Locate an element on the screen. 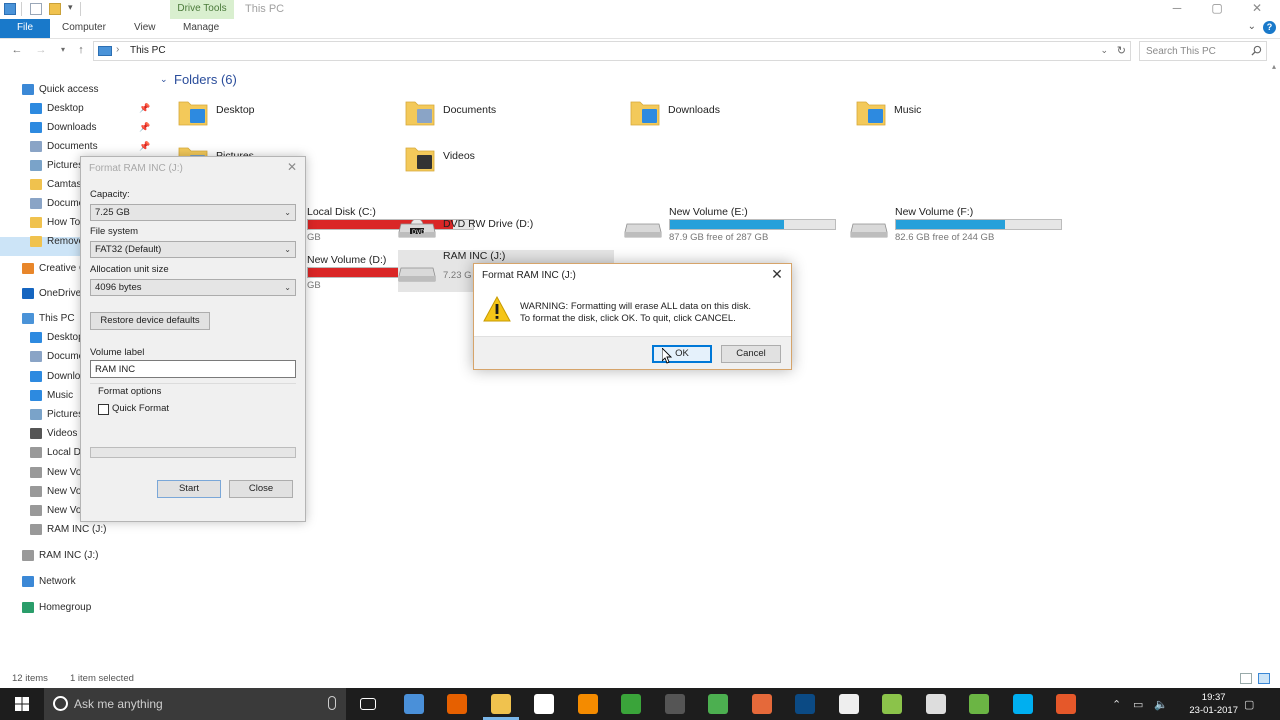  chrome-icon is located at coordinates (718, 704).